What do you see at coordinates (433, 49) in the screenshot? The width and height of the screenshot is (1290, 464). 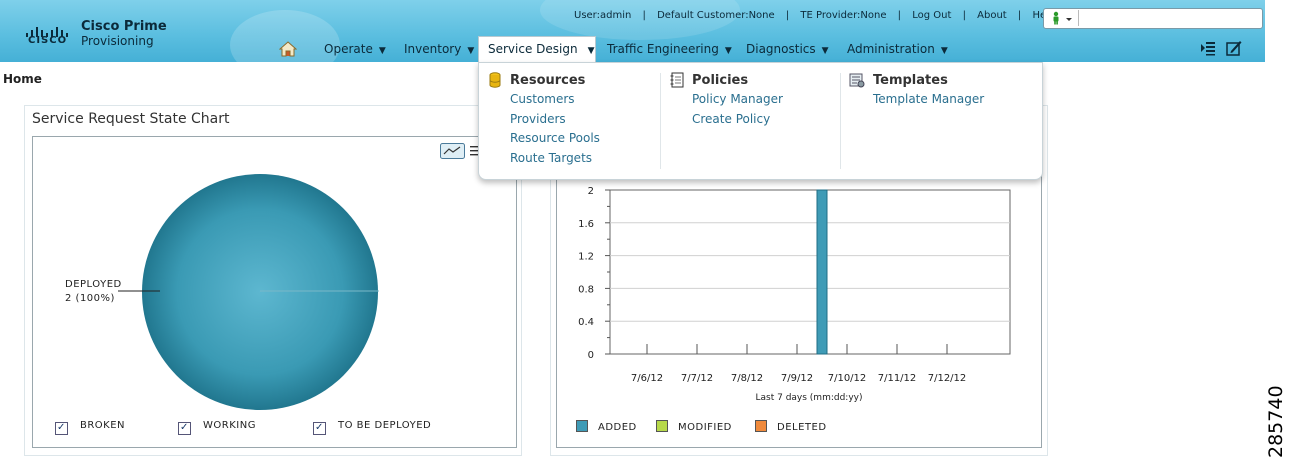 I see `nav-inventory-label: Inventory` at bounding box center [433, 49].